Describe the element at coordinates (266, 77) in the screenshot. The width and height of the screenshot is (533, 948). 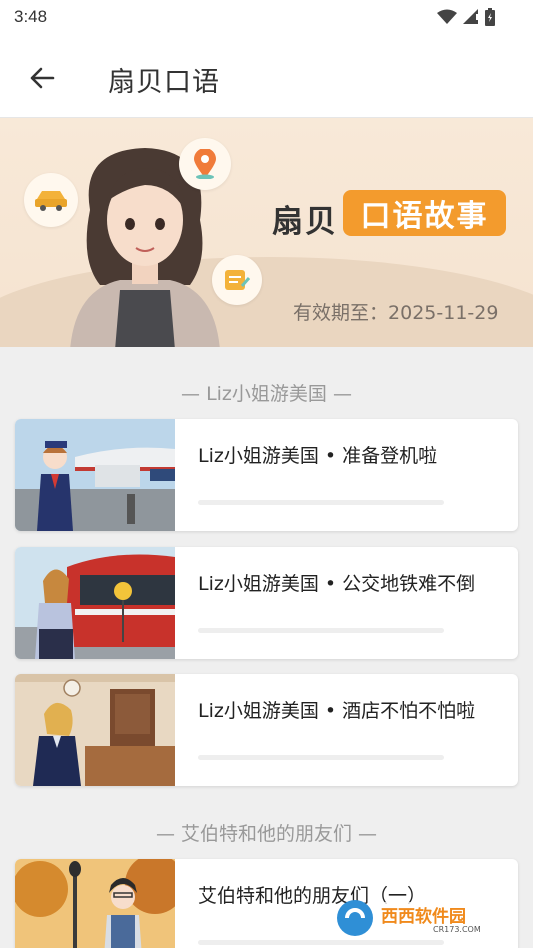
I see `app-bar: 扇贝口语` at that location.